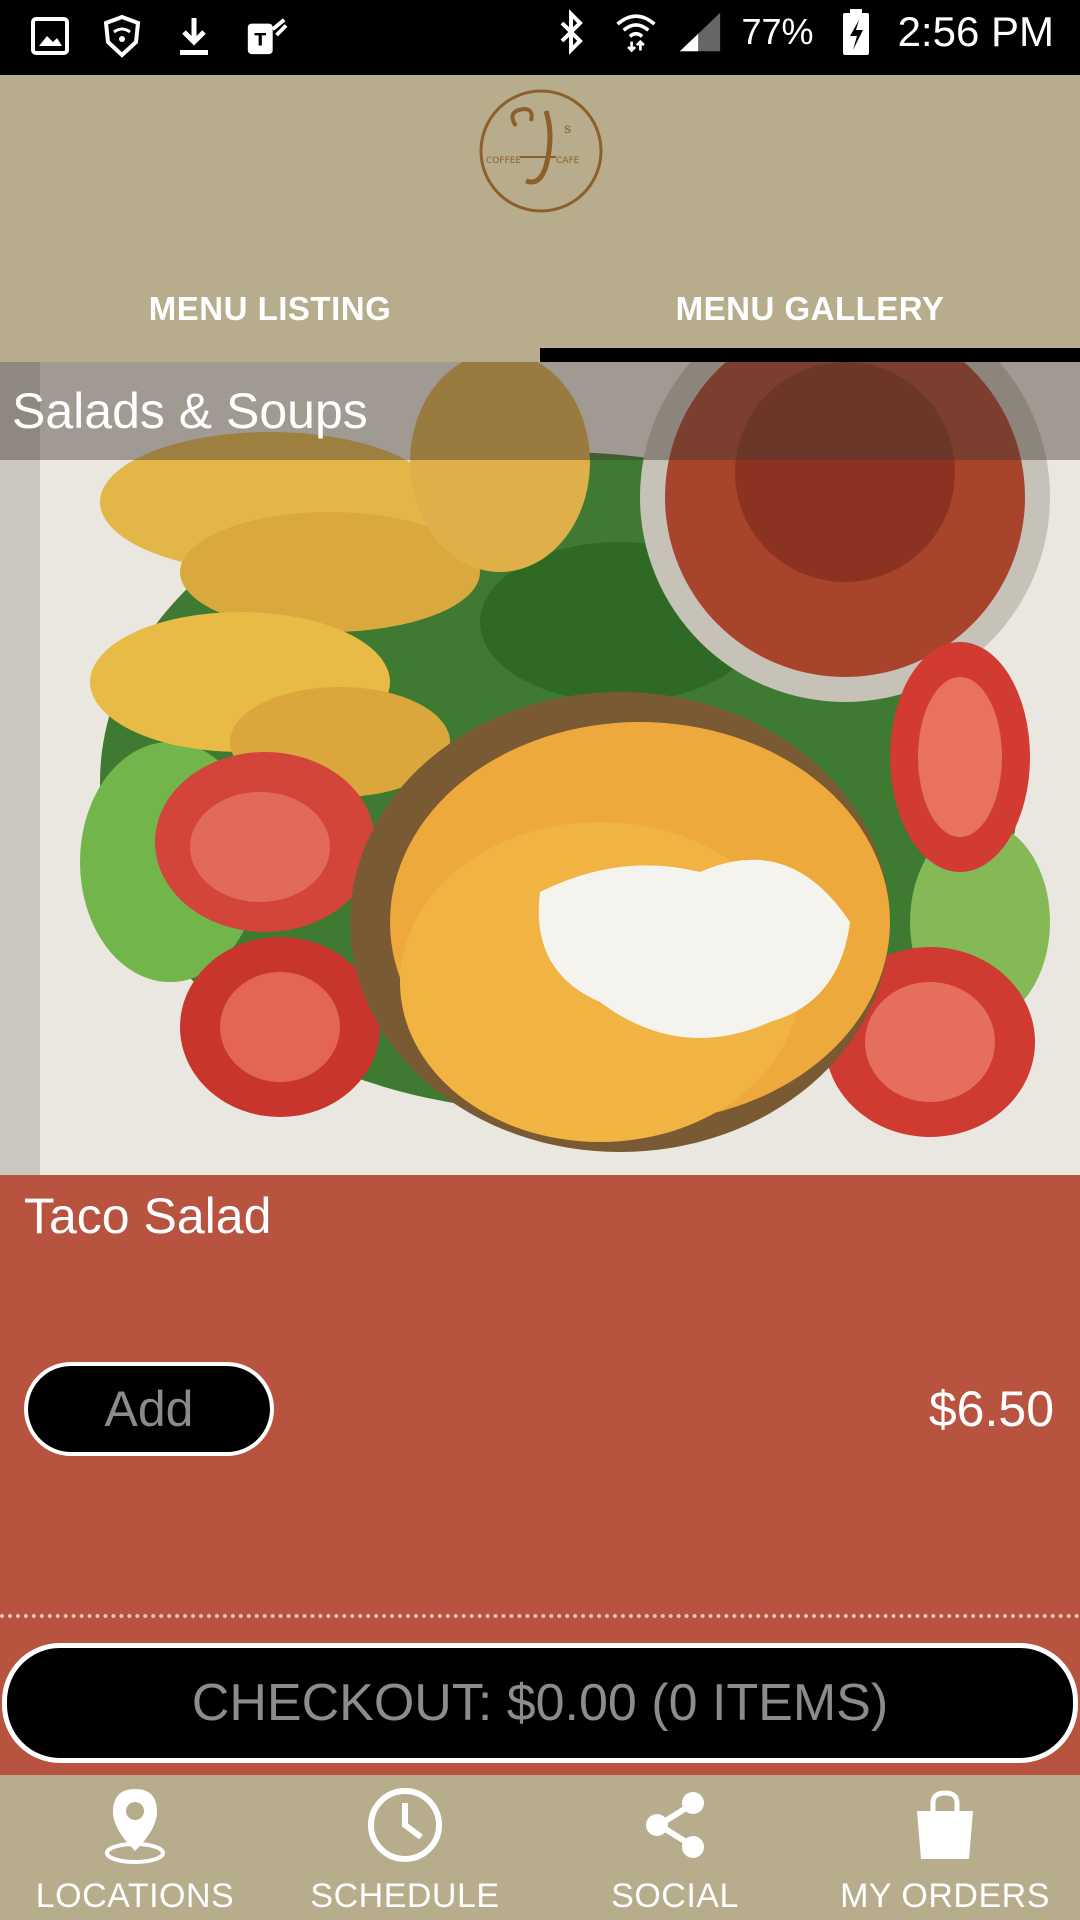  What do you see at coordinates (856, 32) in the screenshot?
I see `battery-charging-icon` at bounding box center [856, 32].